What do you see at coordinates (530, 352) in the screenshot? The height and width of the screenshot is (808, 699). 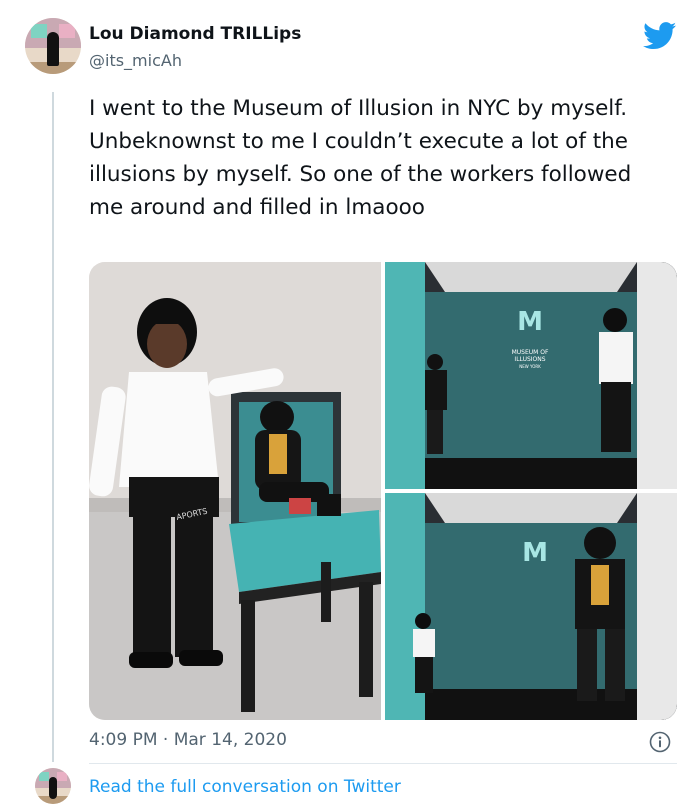 I see `wall-sign-line1: MUSEUM OF` at bounding box center [530, 352].